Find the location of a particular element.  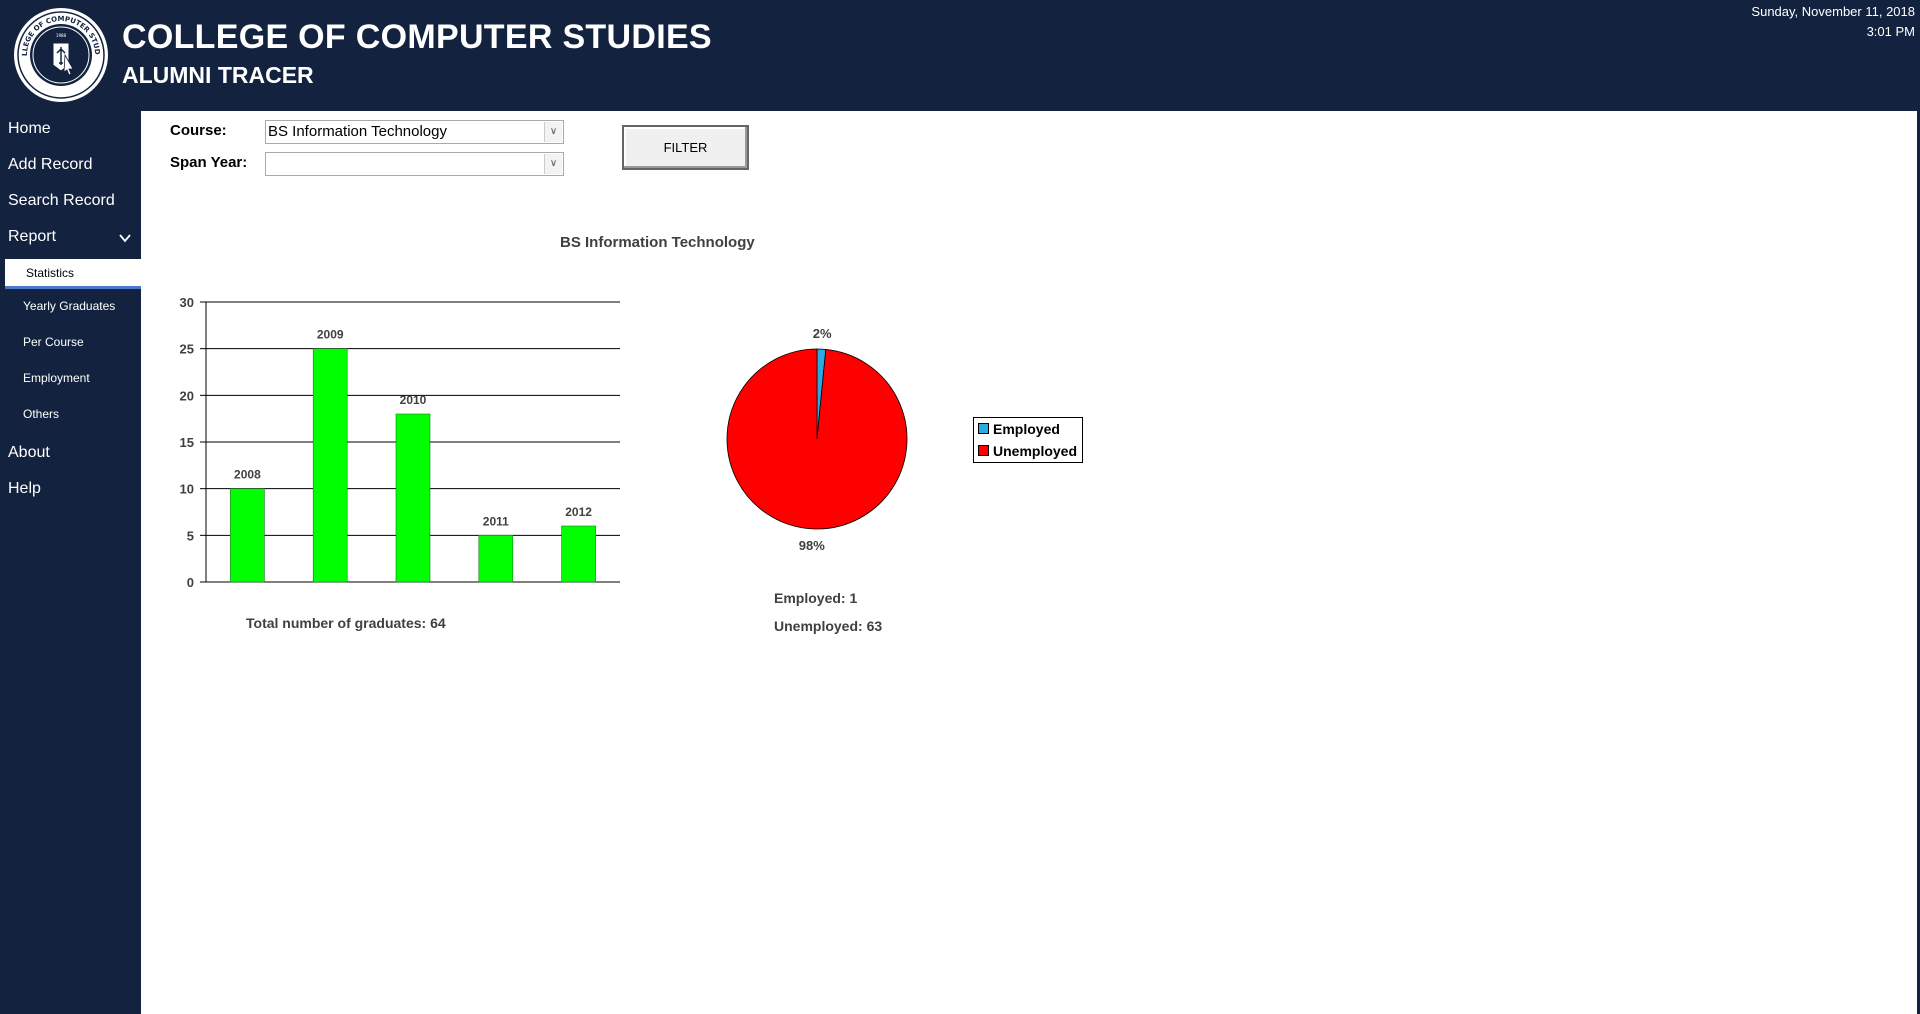

y-tick-label: 30 is located at coordinates (187, 302).